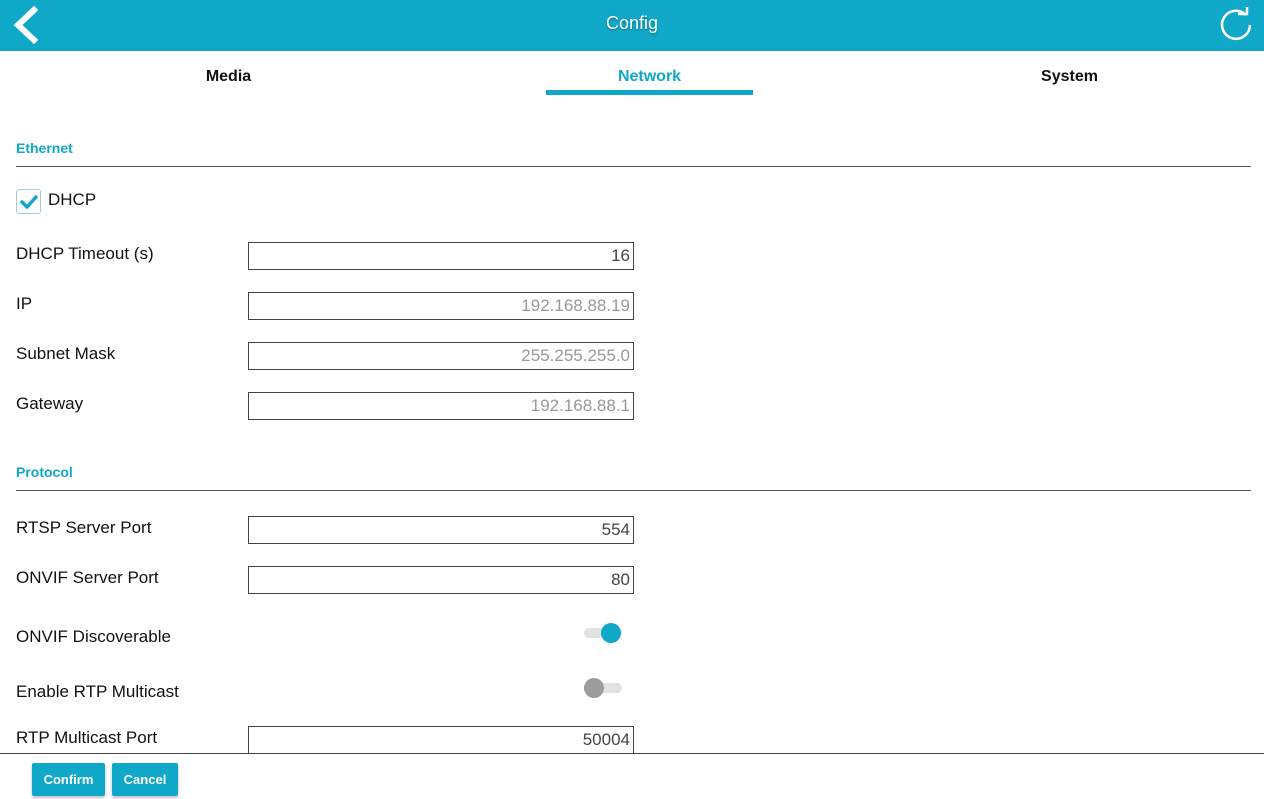 The image size is (1264, 799). Describe the element at coordinates (441, 306) in the screenshot. I see `ip-field` at that location.